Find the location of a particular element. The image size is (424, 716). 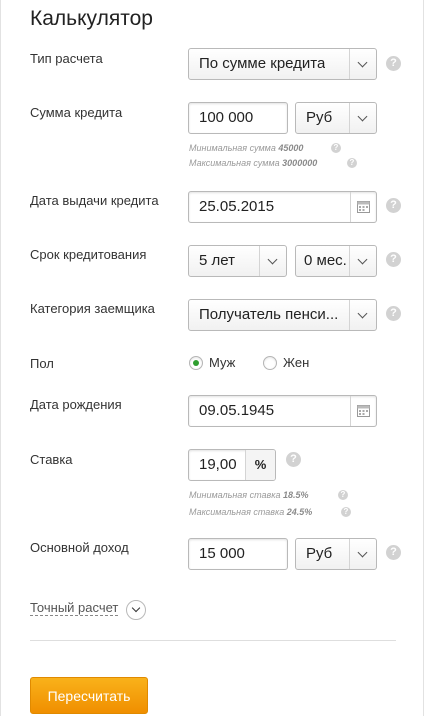

term-years-value: 5 лет is located at coordinates (217, 260).